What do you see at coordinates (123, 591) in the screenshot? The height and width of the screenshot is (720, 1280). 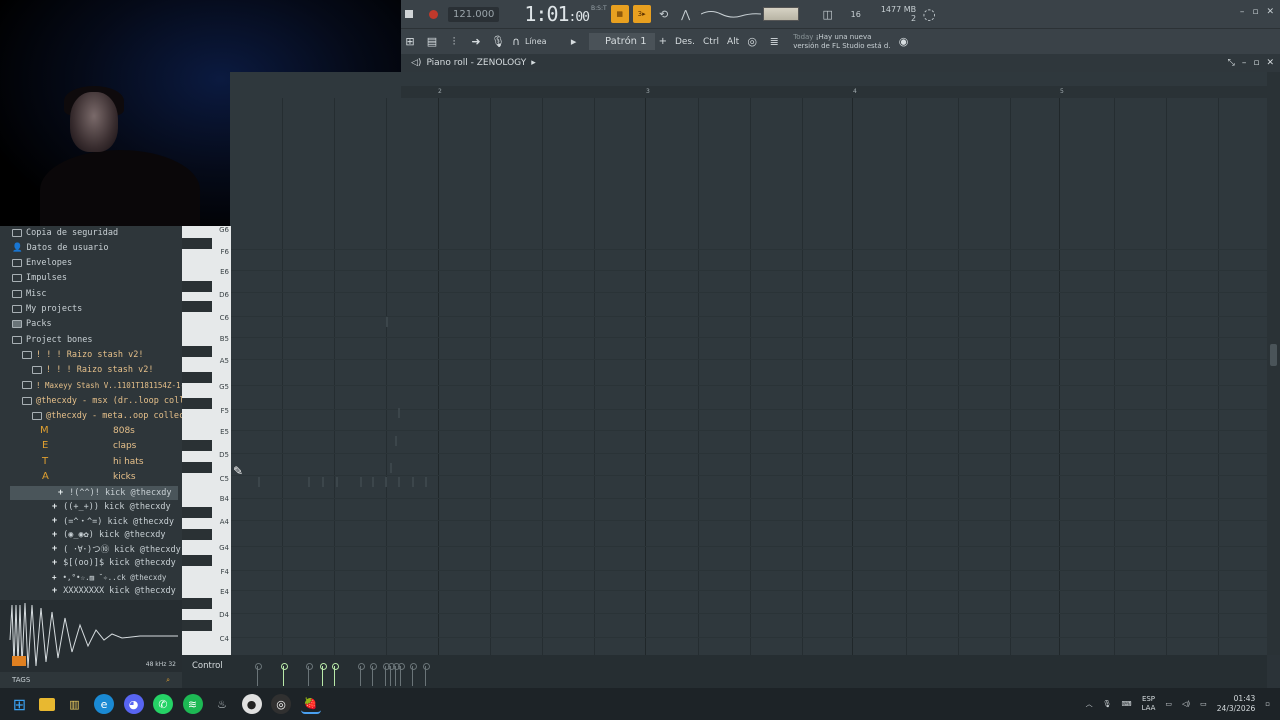 I see `file-kick-8: +XXXXXXXX kick @thecxdy★` at bounding box center [123, 591].